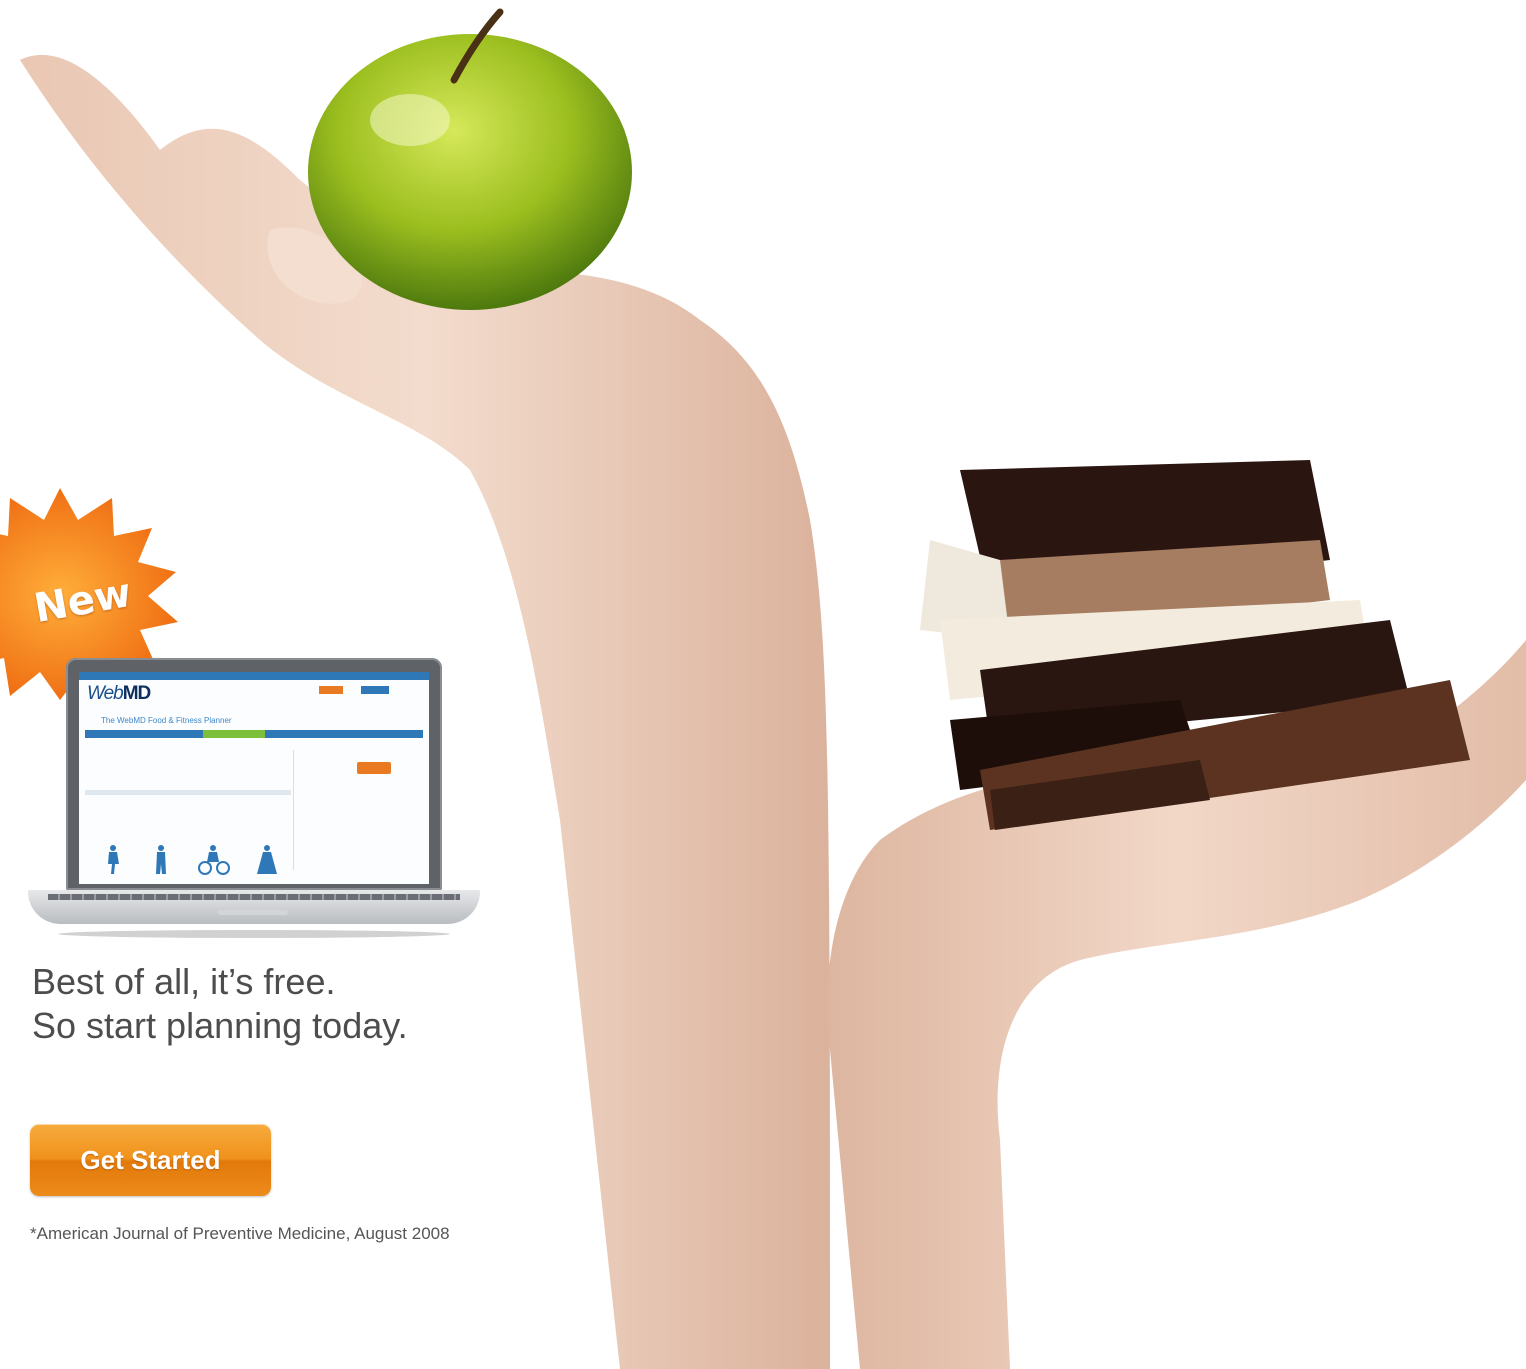 This screenshot has height=1369, width=1526. What do you see at coordinates (357, 810) in the screenshot?
I see `side-panel` at bounding box center [357, 810].